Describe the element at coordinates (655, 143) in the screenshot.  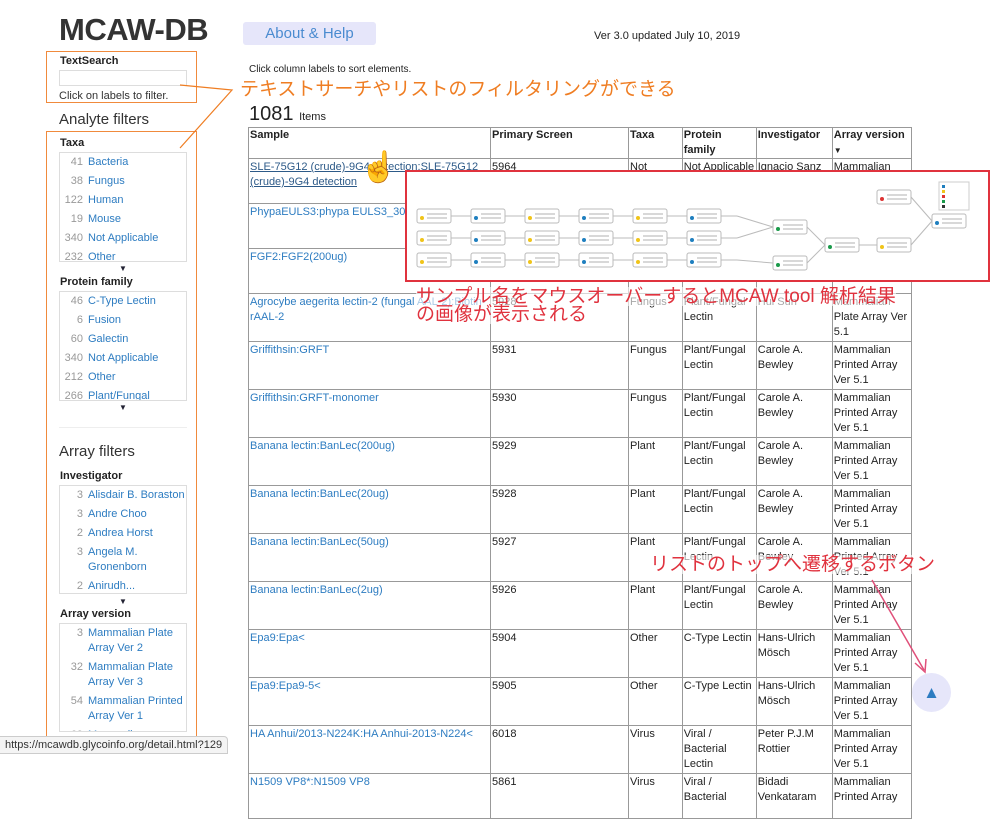
I see `column-header: Taxa` at that location.